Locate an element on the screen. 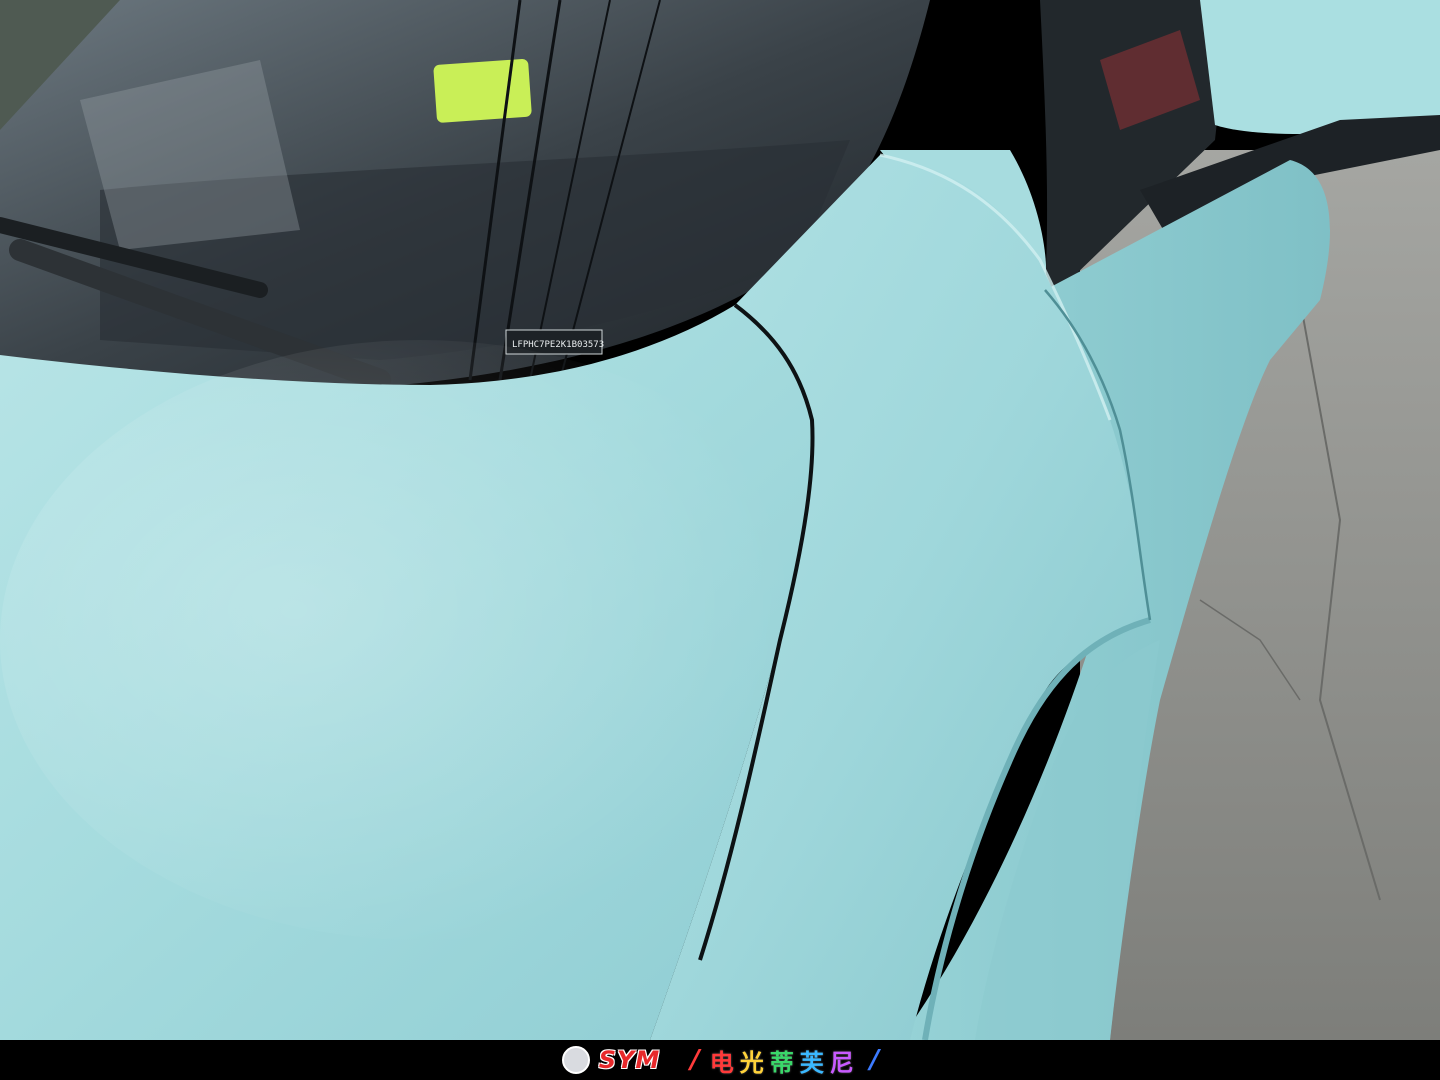 This screenshot has height=1080, width=1440. slogan-char: 尼 is located at coordinates (841, 1062).